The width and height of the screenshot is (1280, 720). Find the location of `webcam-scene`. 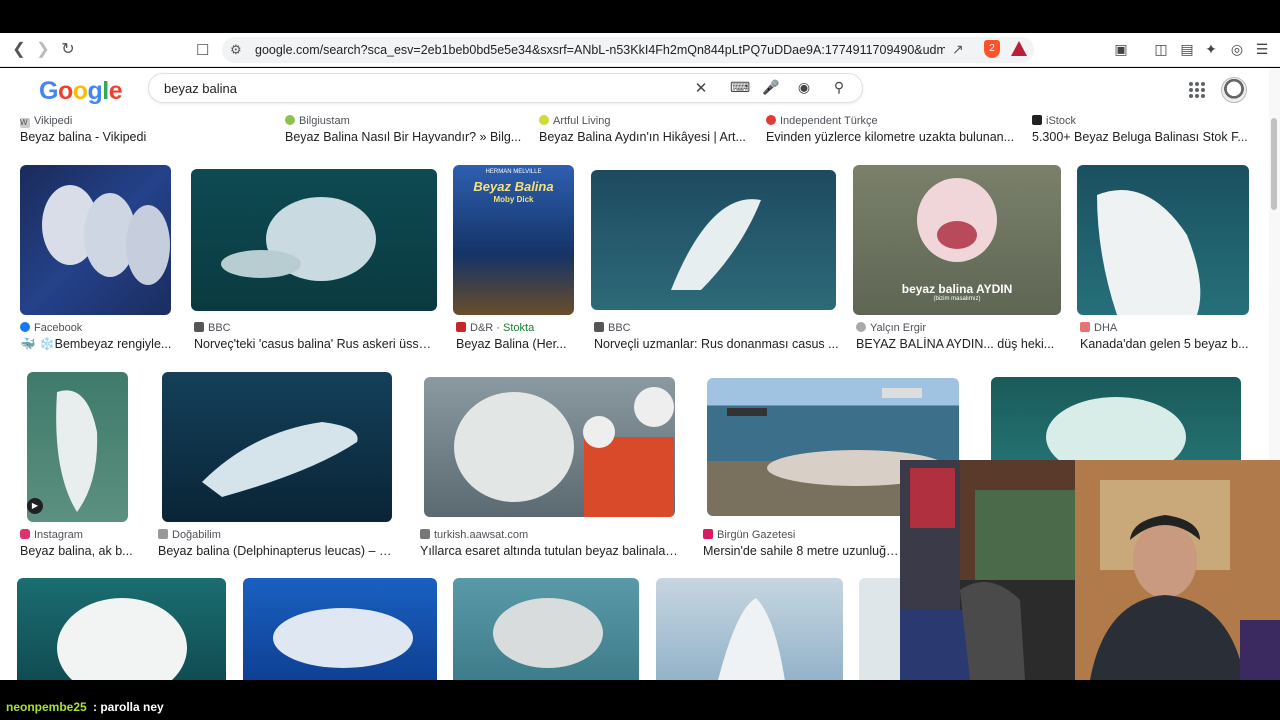

webcam-scene is located at coordinates (1090, 570).